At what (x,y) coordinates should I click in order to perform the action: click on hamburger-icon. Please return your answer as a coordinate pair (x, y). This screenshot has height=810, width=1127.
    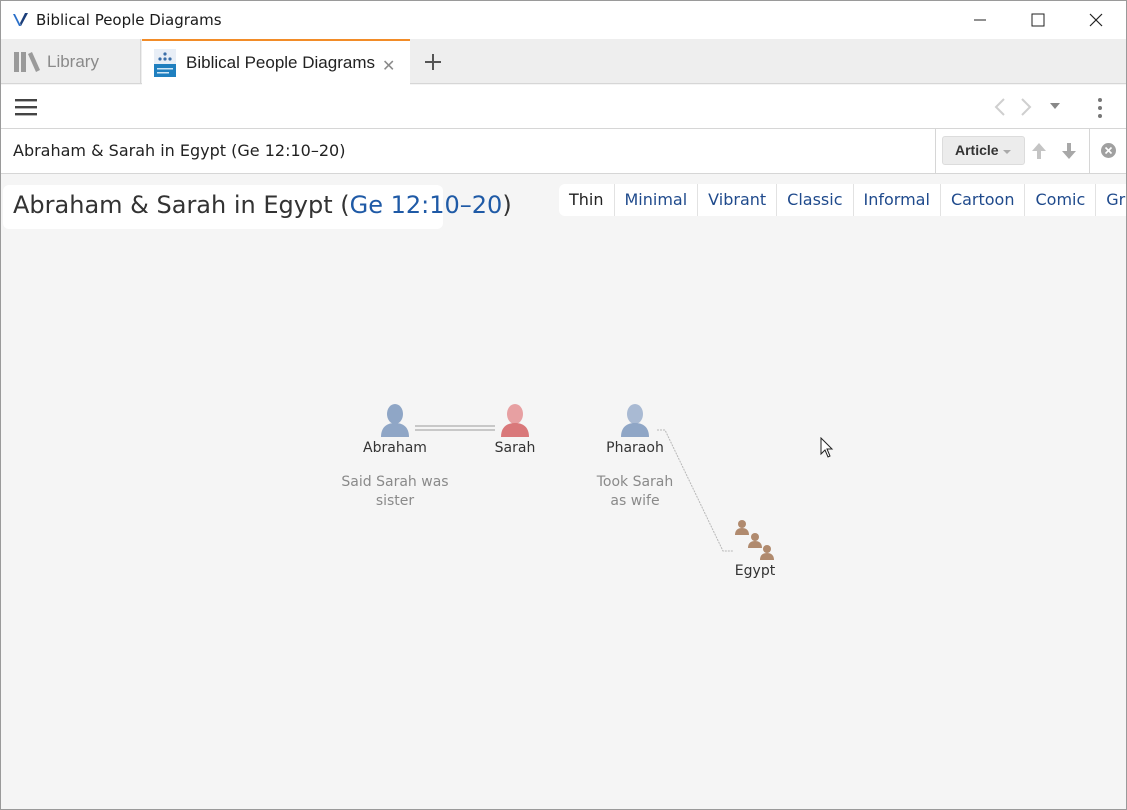
    Looking at the image, I should click on (26, 107).